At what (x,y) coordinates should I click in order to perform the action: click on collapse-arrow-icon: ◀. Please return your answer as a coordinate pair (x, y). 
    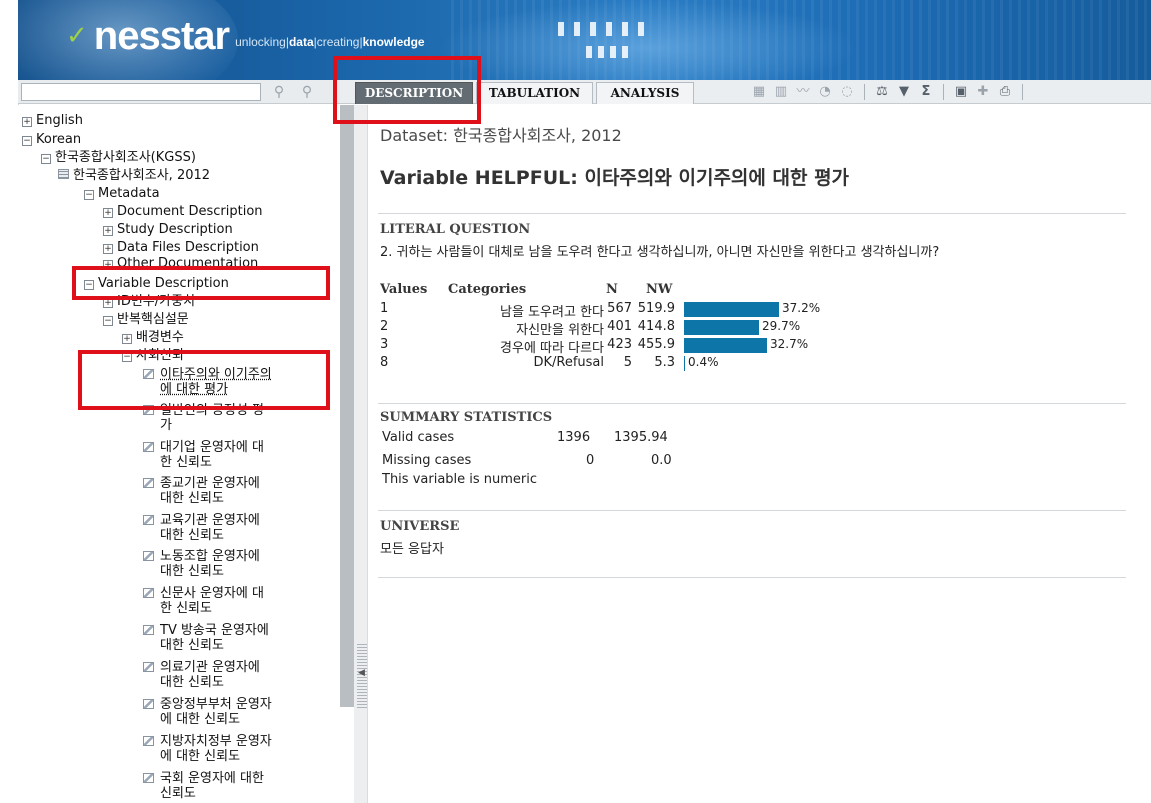
    Looking at the image, I should click on (361, 673).